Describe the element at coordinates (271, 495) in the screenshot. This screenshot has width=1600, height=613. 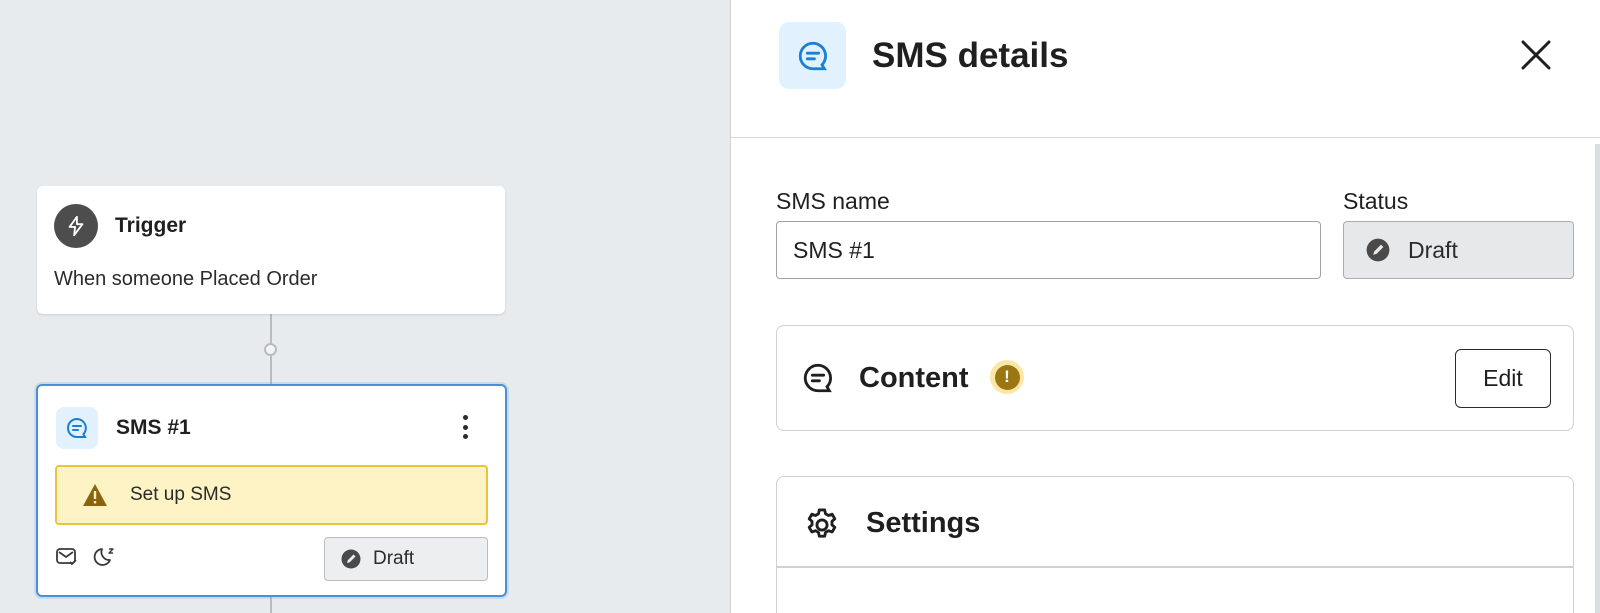
I see `setup-sms-warning: Set up SMS` at that location.